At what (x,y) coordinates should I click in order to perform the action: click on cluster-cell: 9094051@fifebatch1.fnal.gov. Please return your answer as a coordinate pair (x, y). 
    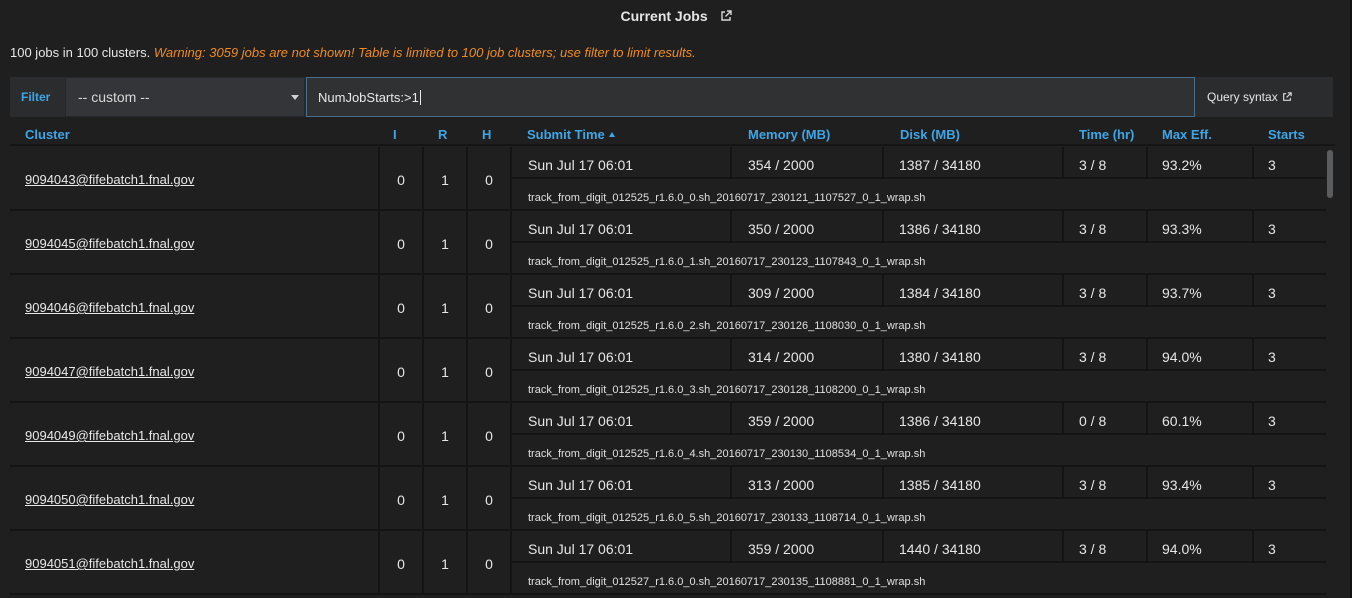
    Looking at the image, I should click on (195, 562).